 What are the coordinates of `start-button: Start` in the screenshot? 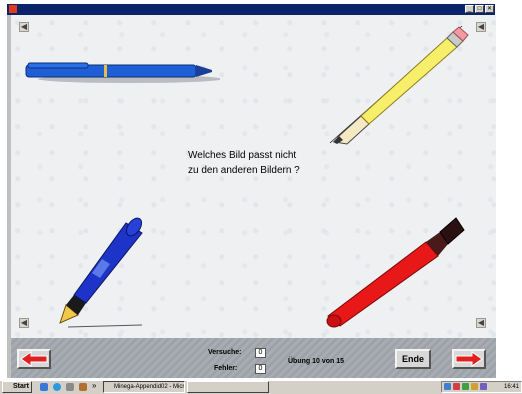 It's located at (17, 387).